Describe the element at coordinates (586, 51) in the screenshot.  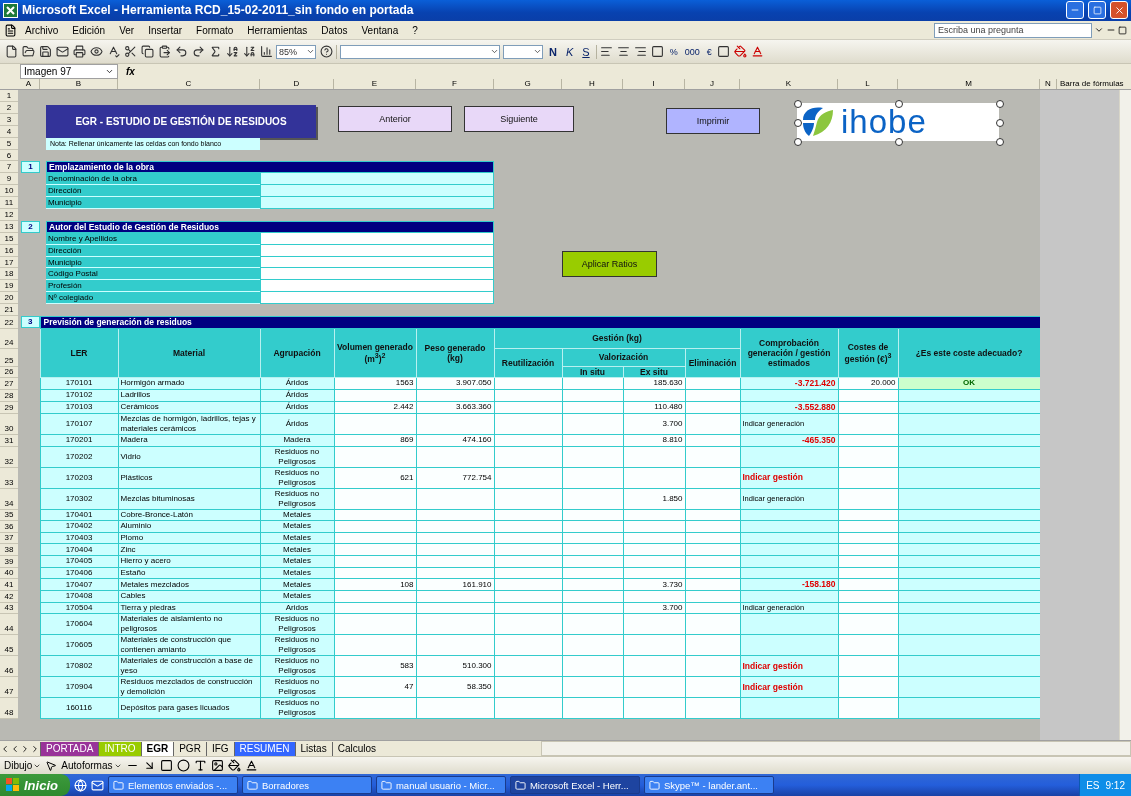
I see `format-button: S` at that location.